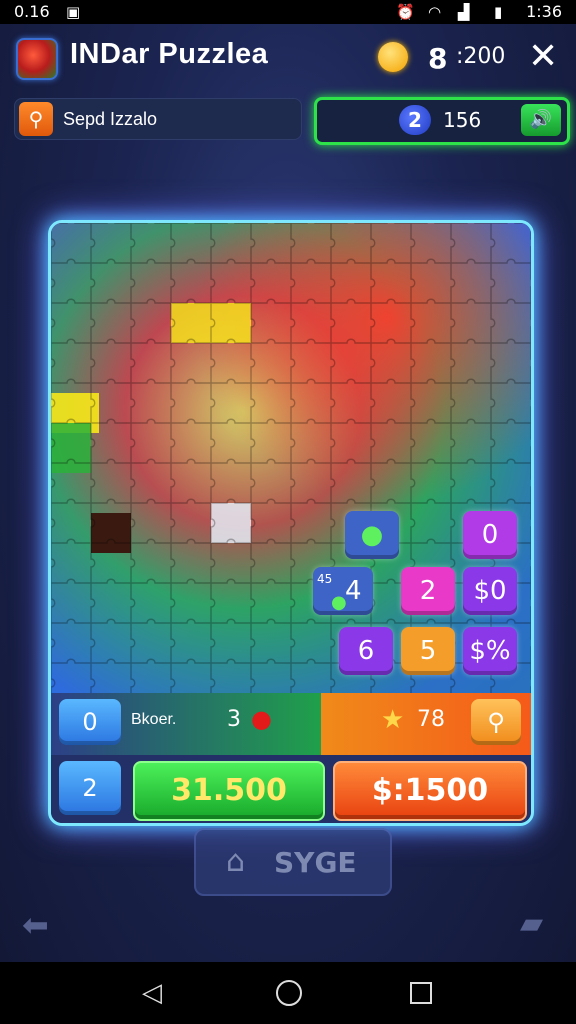 The image size is (576, 1024). Describe the element at coordinates (325, 579) in the screenshot. I see `tile-small-label: 45` at that location.